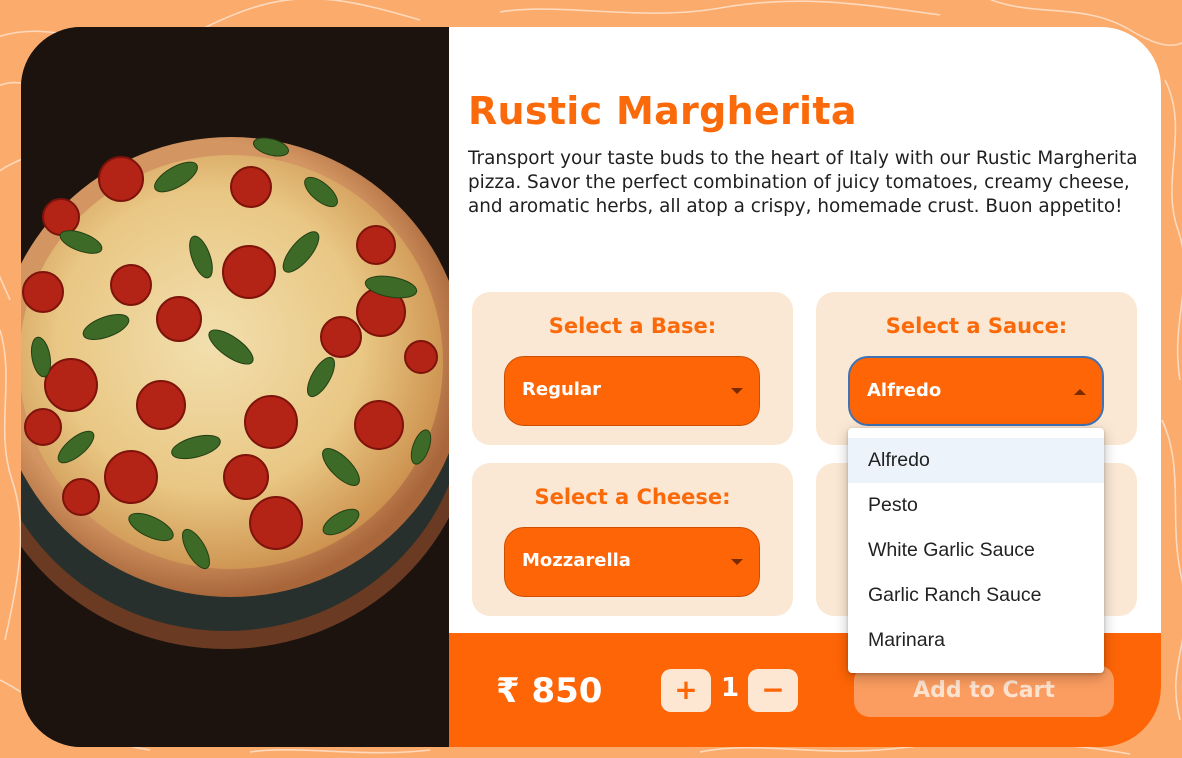 The width and height of the screenshot is (1182, 758). I want to click on sauce-option-marinara: Marinara, so click(976, 640).